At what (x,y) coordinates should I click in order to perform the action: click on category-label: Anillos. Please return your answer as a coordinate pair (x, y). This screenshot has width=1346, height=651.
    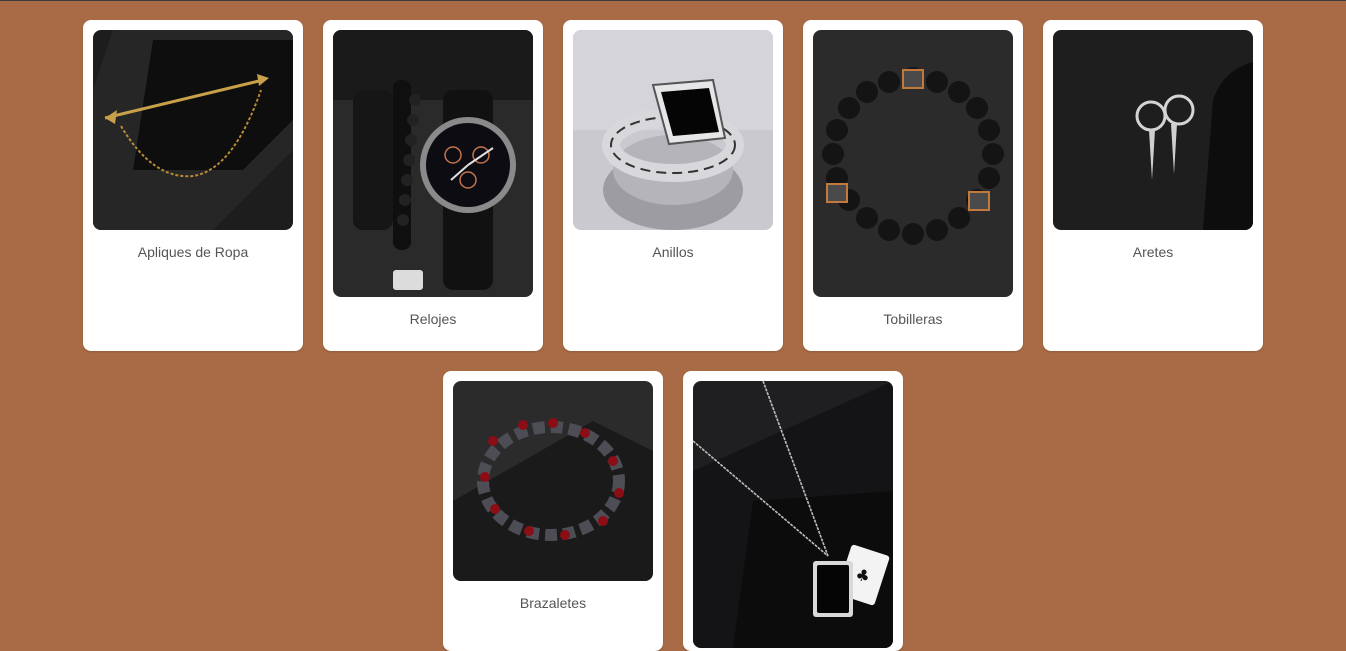
    Looking at the image, I should click on (673, 252).